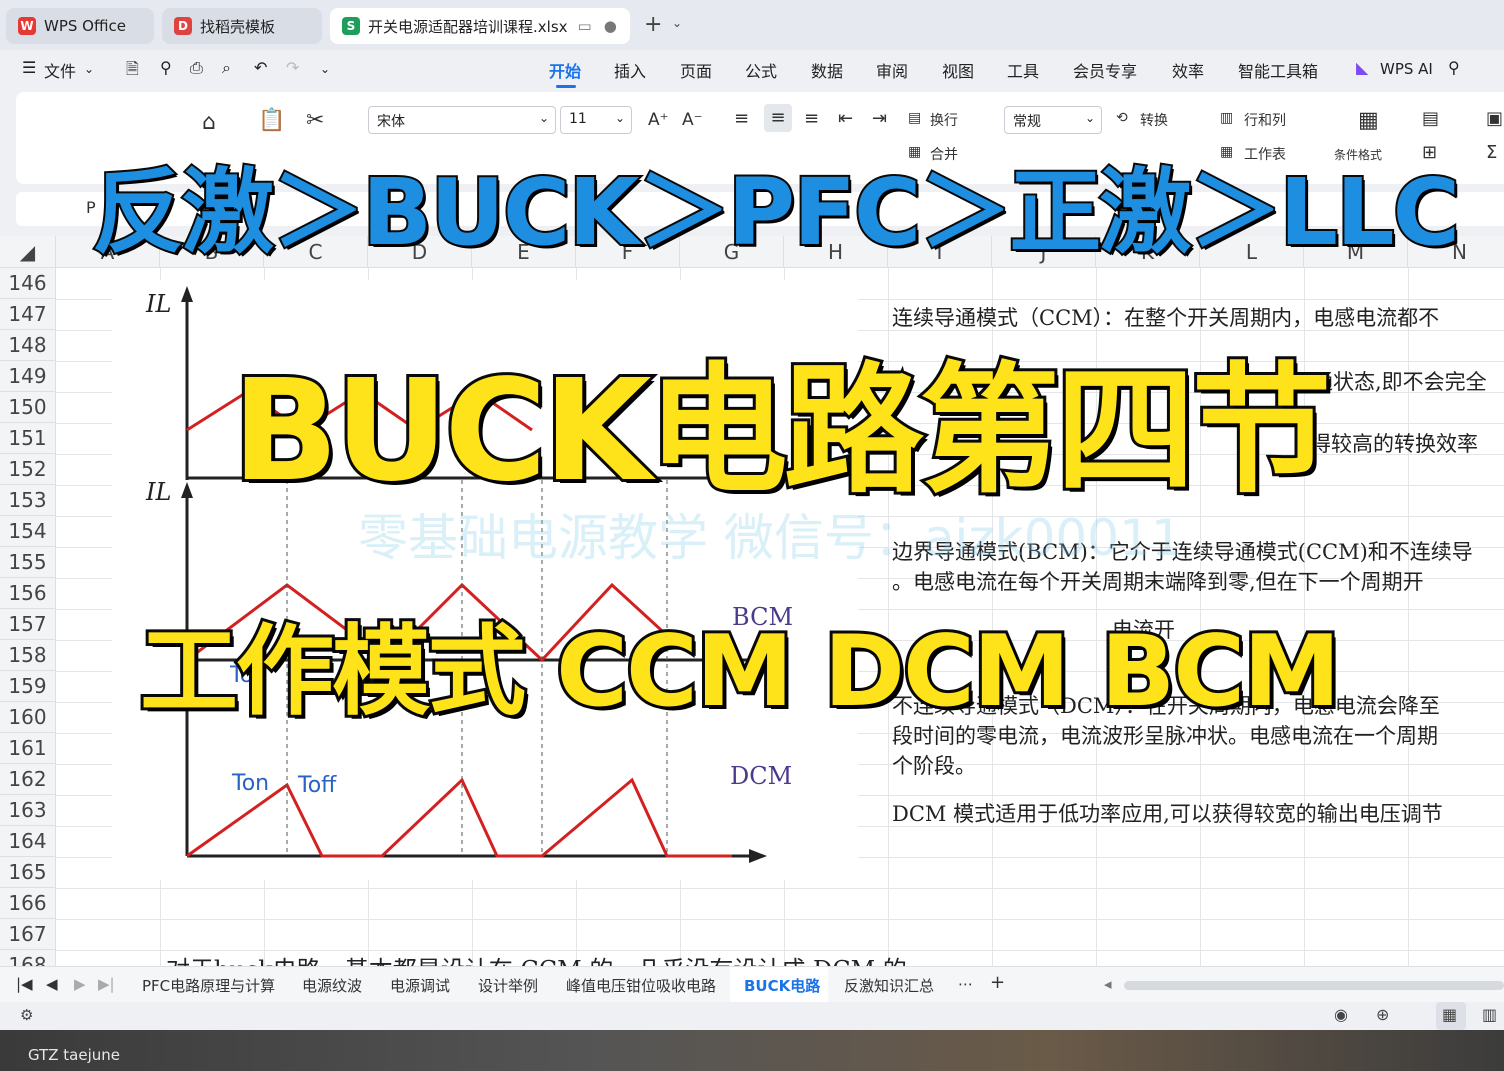  I want to click on format-painter-icon: ⌂, so click(209, 122).